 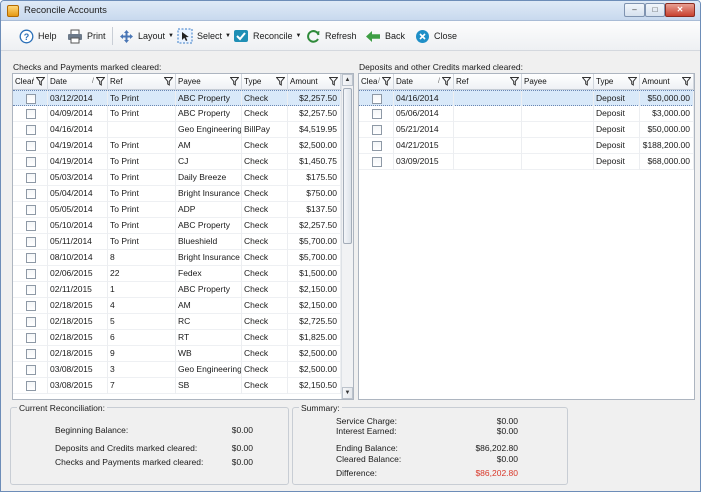 I want to click on table-row: 04/19/2014 To Print AM Check $2,500.00, so click(x=177, y=146).